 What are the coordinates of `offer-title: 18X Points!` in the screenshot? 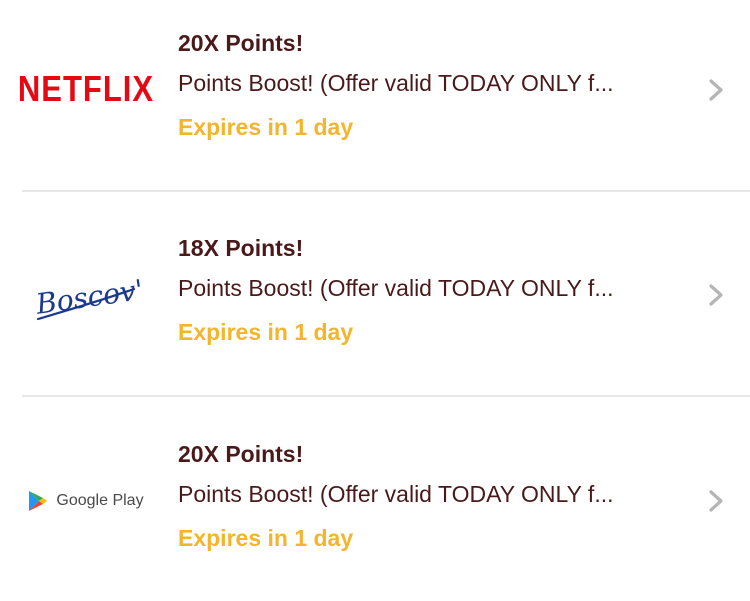 It's located at (241, 248).